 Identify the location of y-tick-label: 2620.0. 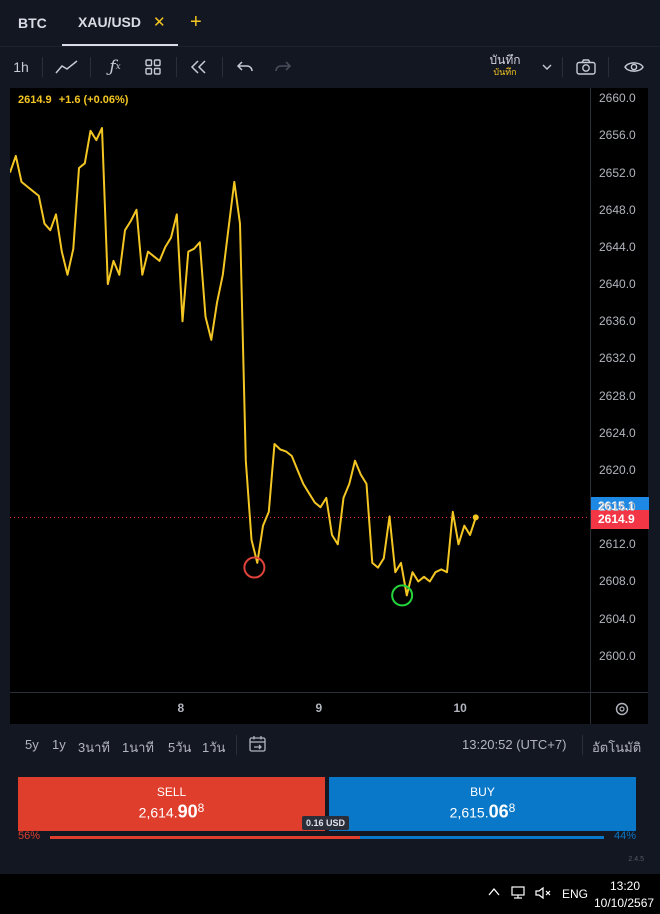
(617, 469).